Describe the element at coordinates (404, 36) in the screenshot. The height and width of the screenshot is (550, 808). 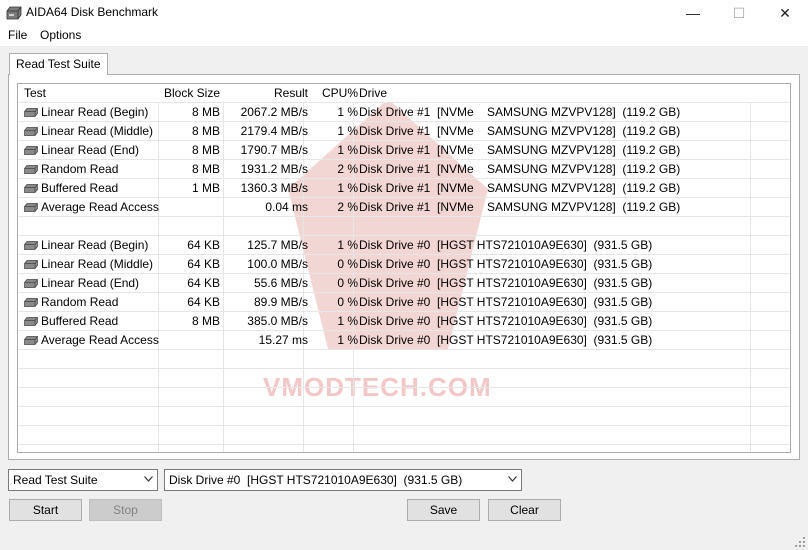
I see `menu-bar: File Options` at that location.